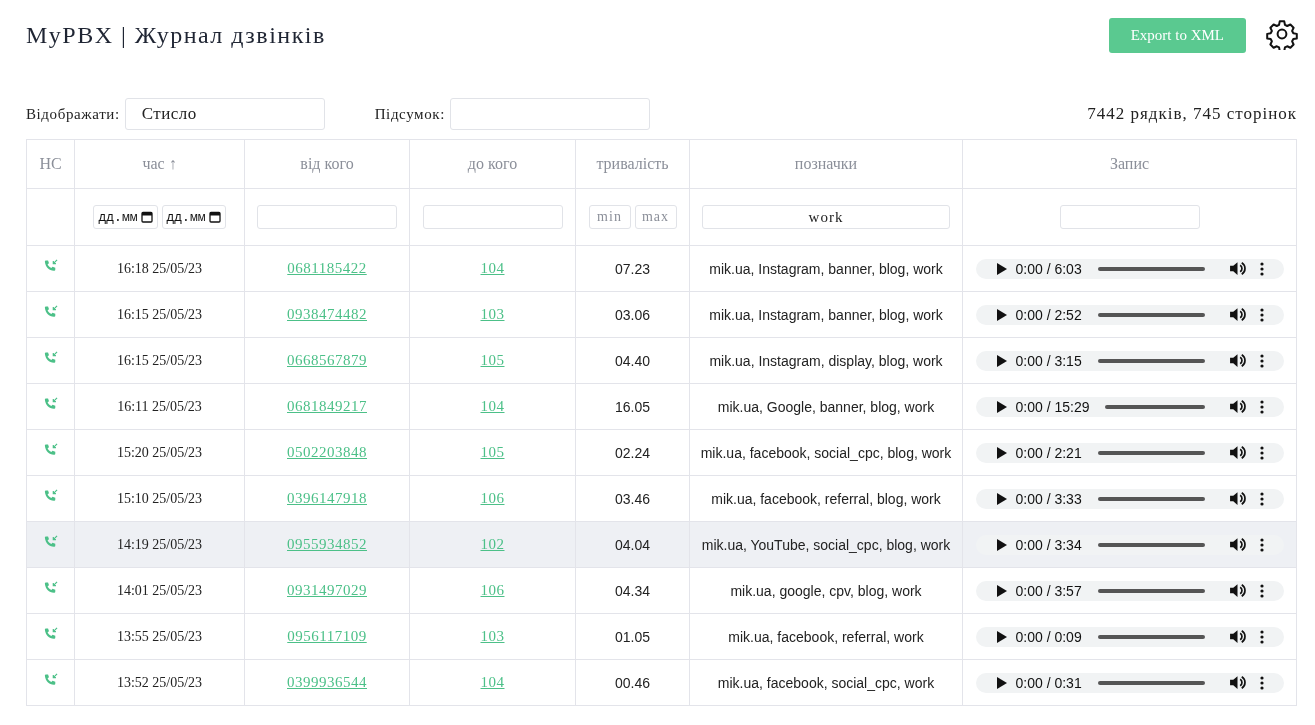  I want to click on playback-time: 0:00 / 6:03, so click(1048, 268).